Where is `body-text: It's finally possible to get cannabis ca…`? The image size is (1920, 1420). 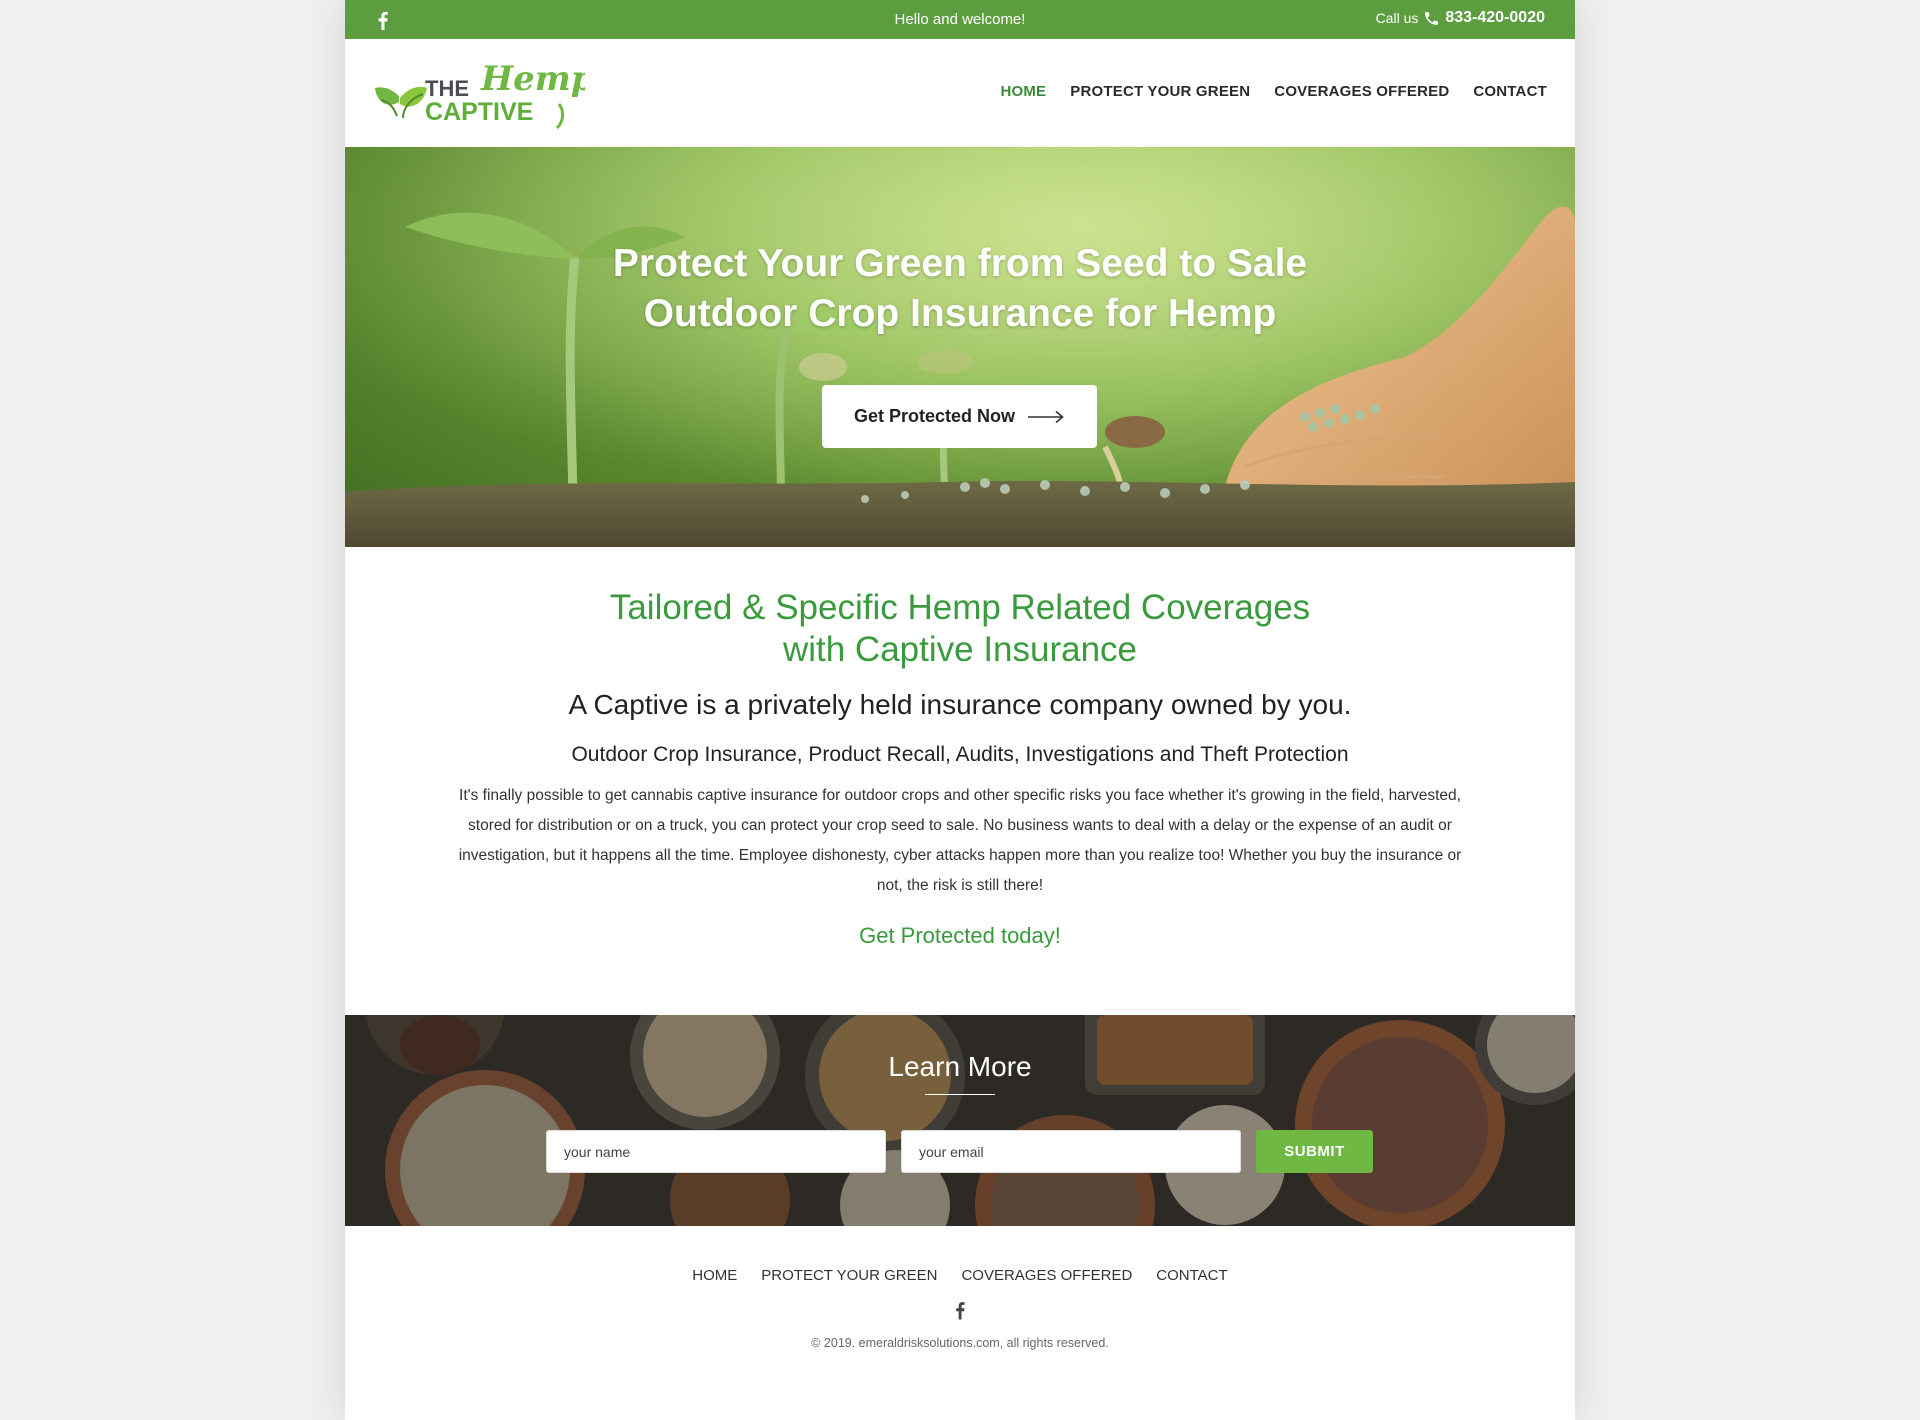 body-text: It's finally possible to get cannabis ca… is located at coordinates (960, 840).